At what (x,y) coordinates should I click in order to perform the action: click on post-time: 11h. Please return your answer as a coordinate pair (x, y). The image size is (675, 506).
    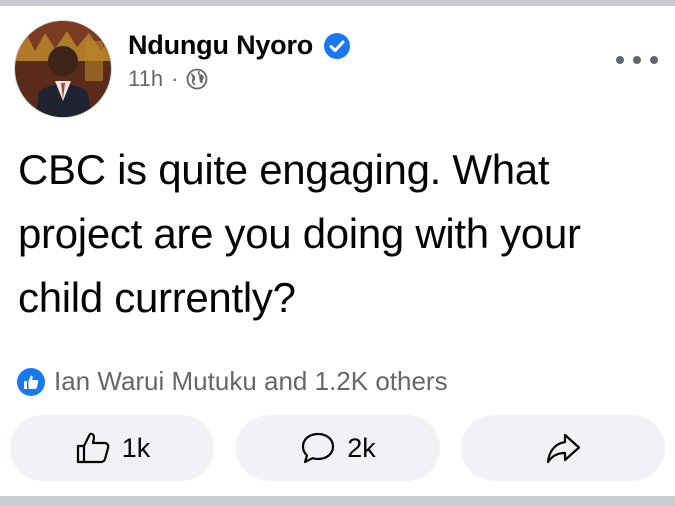
    Looking at the image, I should click on (145, 79).